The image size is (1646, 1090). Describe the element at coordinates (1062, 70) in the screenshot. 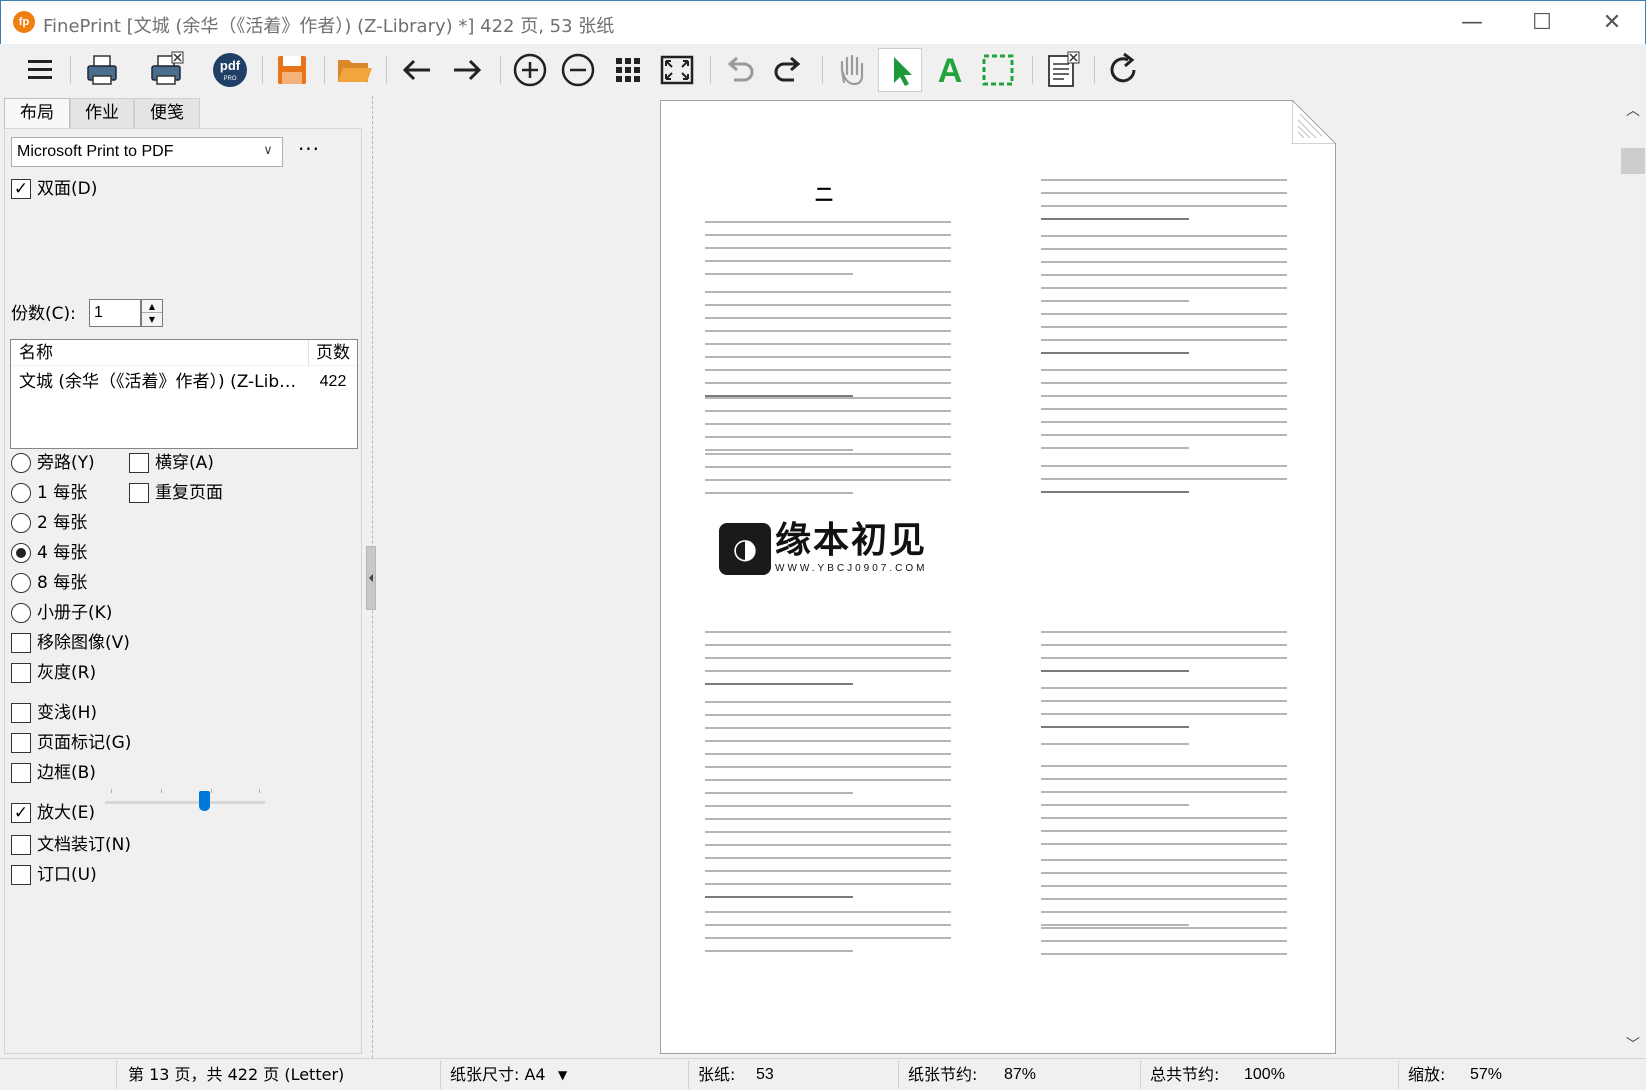

I see `delete-page-button` at that location.